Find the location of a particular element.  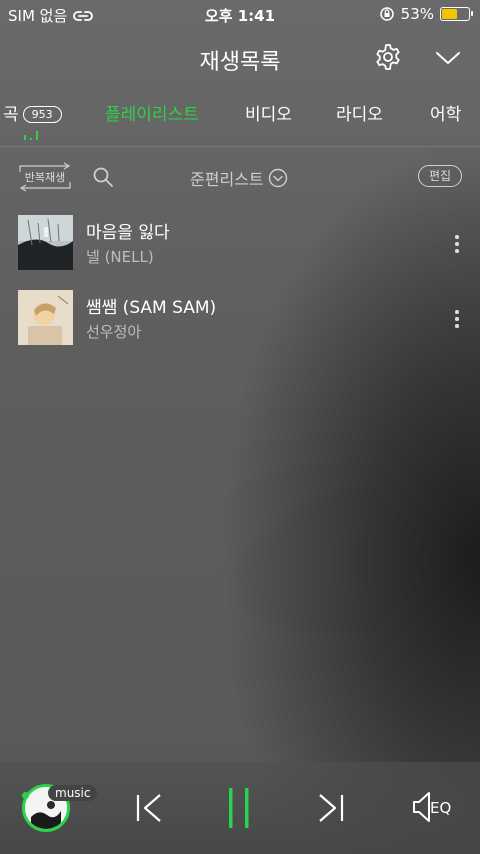

tab-video: 비디오 is located at coordinates (268, 112).